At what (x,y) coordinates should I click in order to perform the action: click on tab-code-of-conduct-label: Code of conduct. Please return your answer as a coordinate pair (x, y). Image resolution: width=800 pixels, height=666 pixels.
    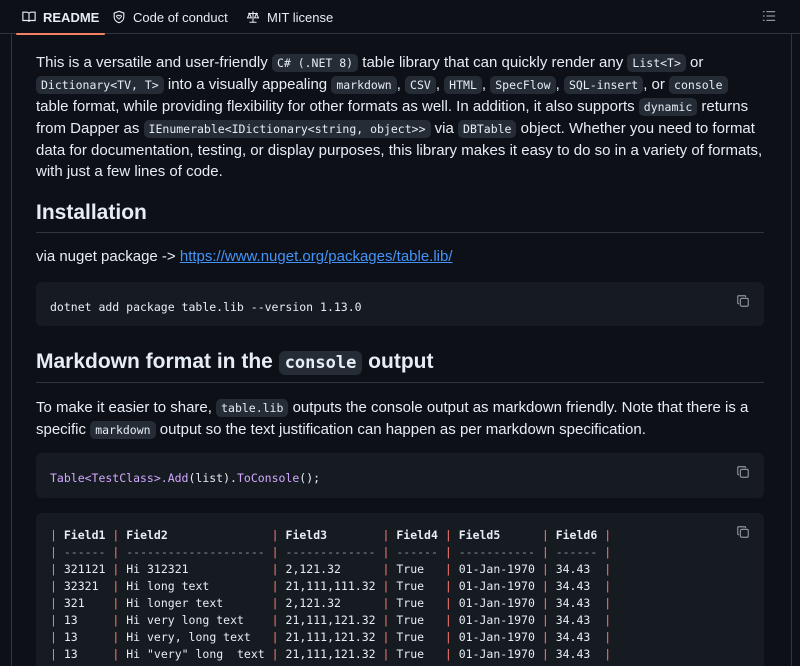
    Looking at the image, I should click on (180, 17).